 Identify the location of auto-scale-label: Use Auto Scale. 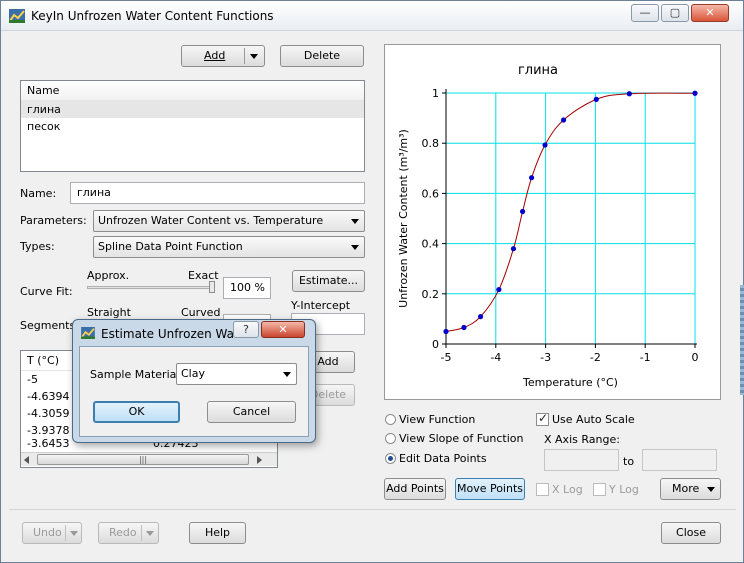
(593, 419).